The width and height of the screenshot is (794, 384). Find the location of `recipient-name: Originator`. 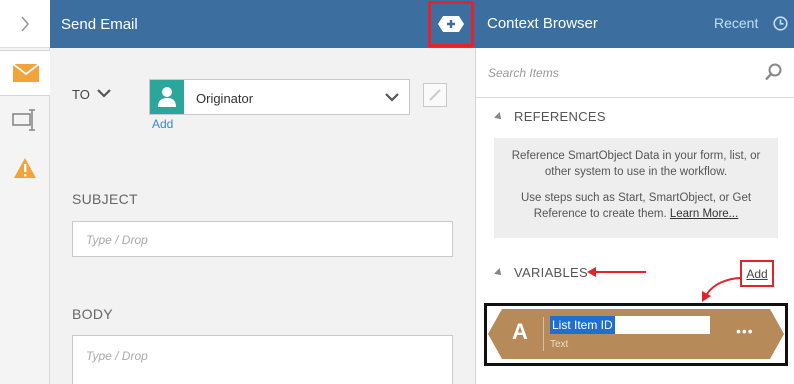

recipient-name: Originator is located at coordinates (225, 98).